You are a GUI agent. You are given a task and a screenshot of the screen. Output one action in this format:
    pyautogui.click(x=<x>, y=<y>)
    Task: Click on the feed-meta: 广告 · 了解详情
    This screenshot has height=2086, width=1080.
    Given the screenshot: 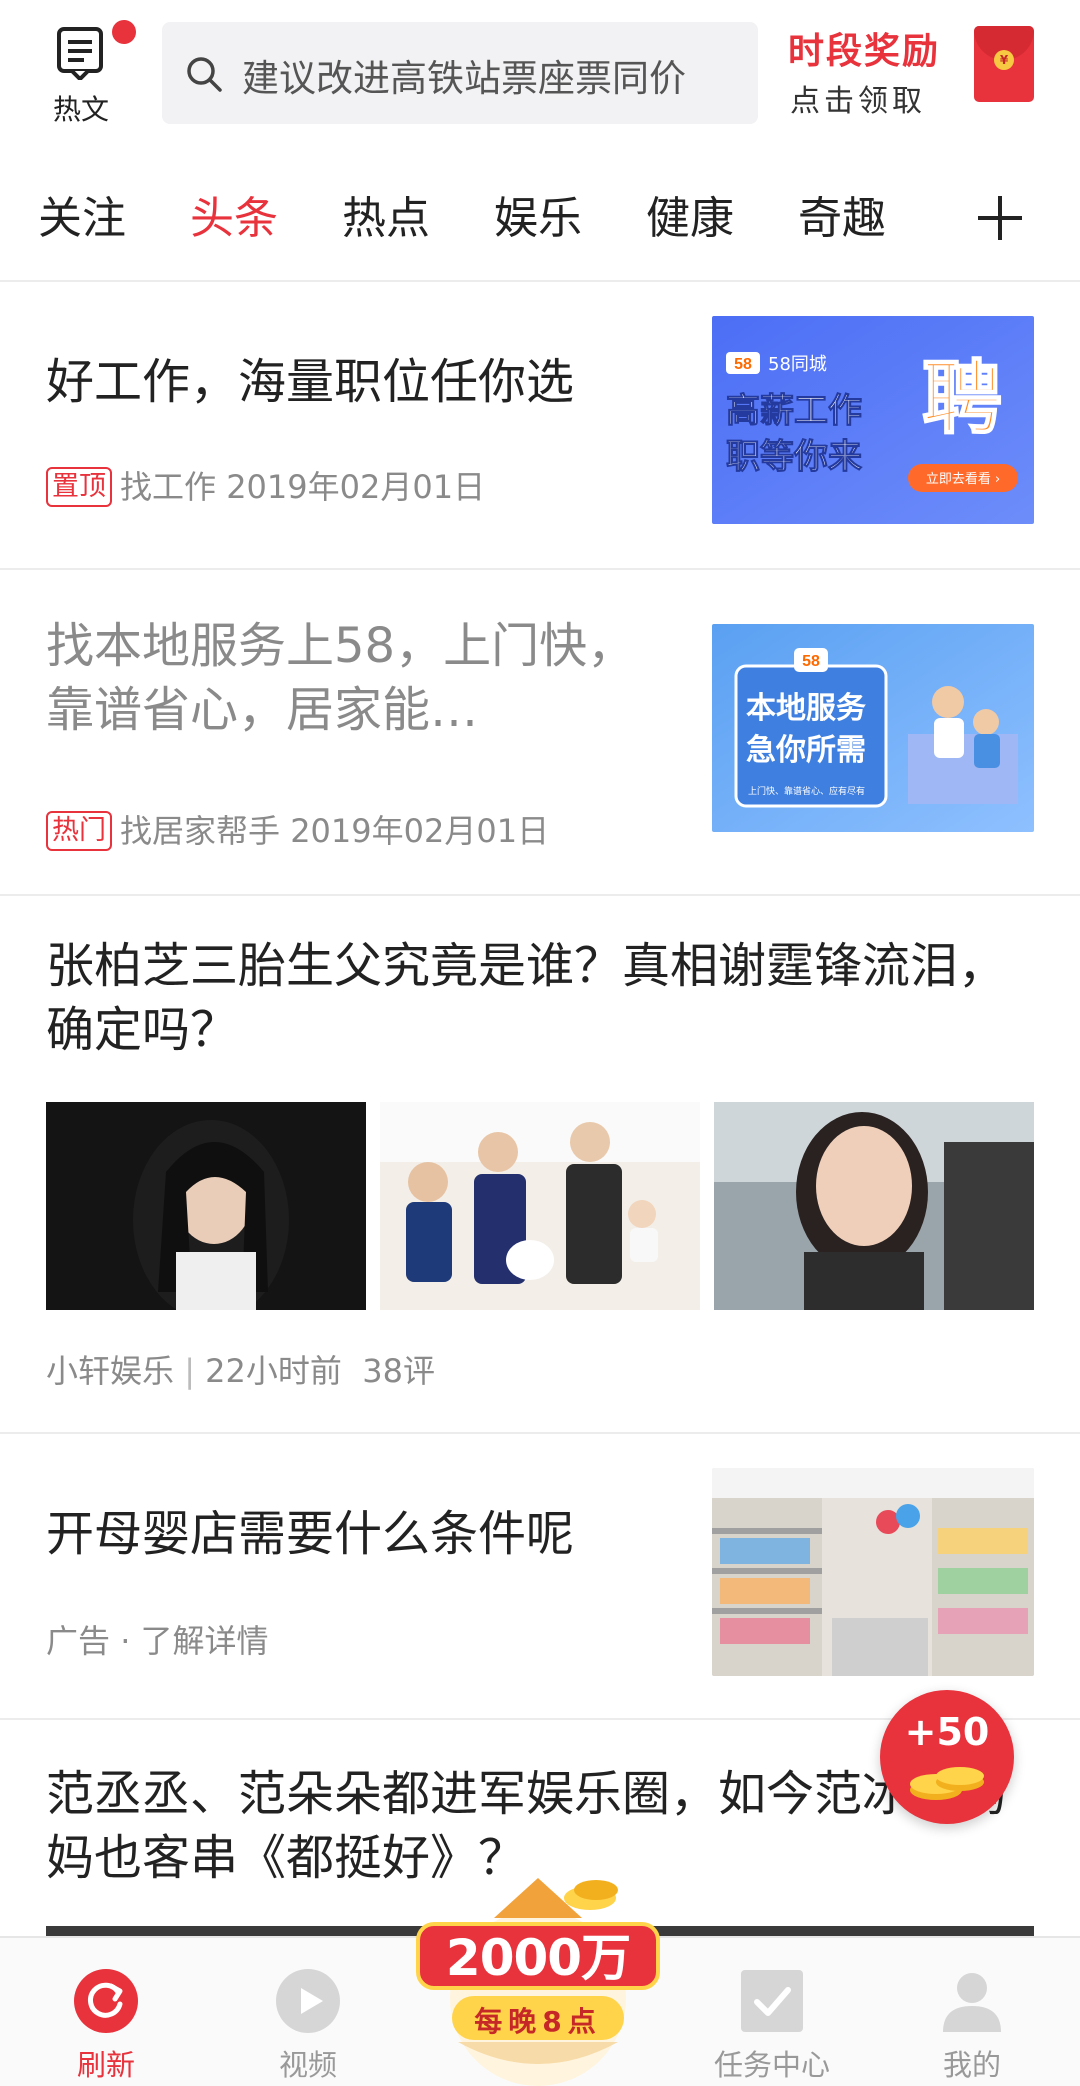 What is the action you would take?
    pyautogui.click(x=157, y=1641)
    